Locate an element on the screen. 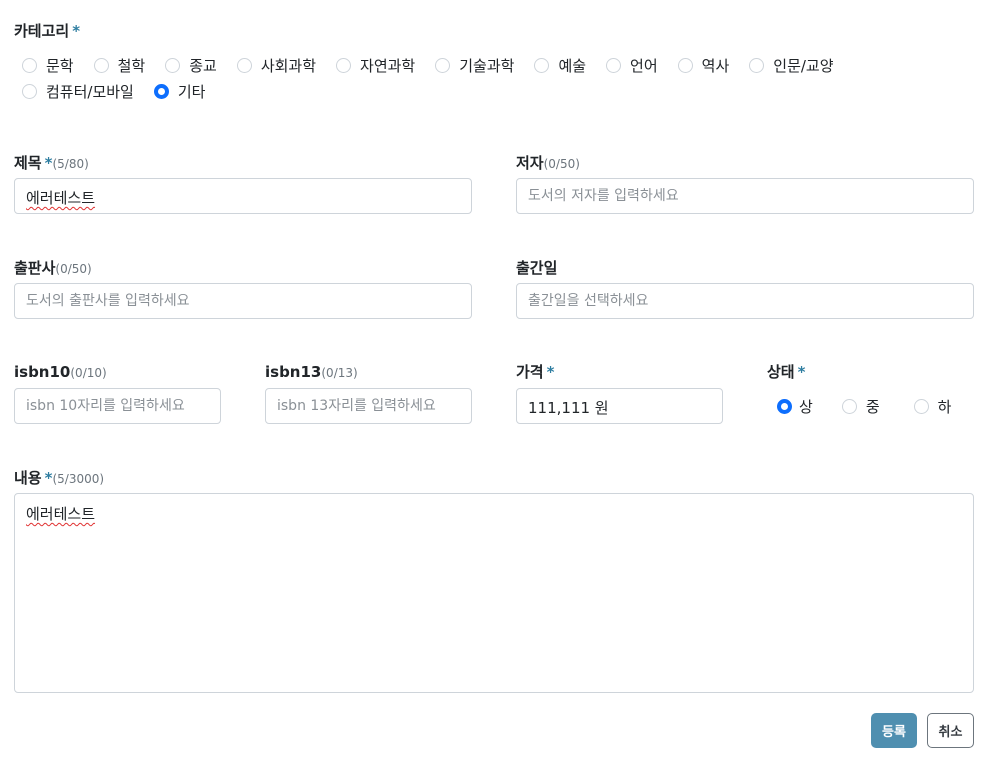  submit-button: 등록 is located at coordinates (894, 730).